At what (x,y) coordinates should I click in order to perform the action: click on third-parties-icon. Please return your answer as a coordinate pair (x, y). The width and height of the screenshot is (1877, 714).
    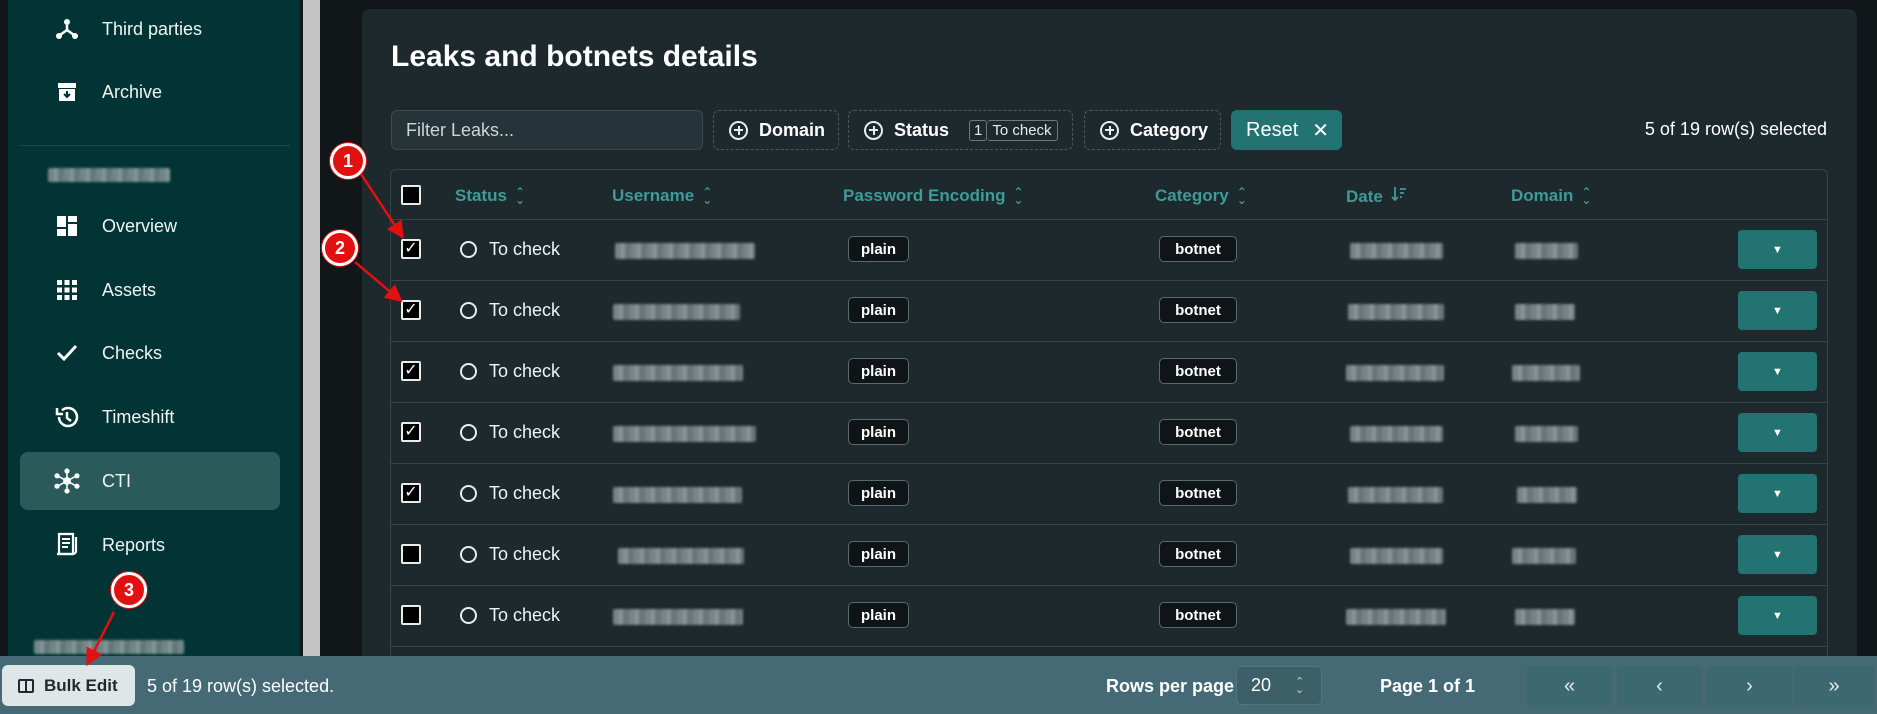
    Looking at the image, I should click on (67, 29).